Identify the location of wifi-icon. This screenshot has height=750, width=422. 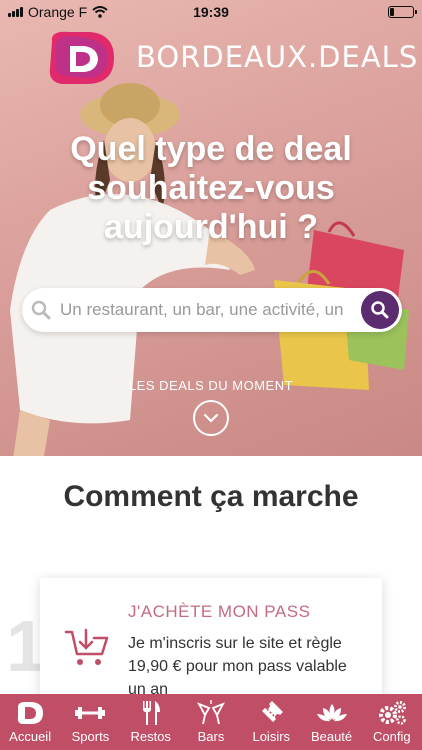
(100, 12).